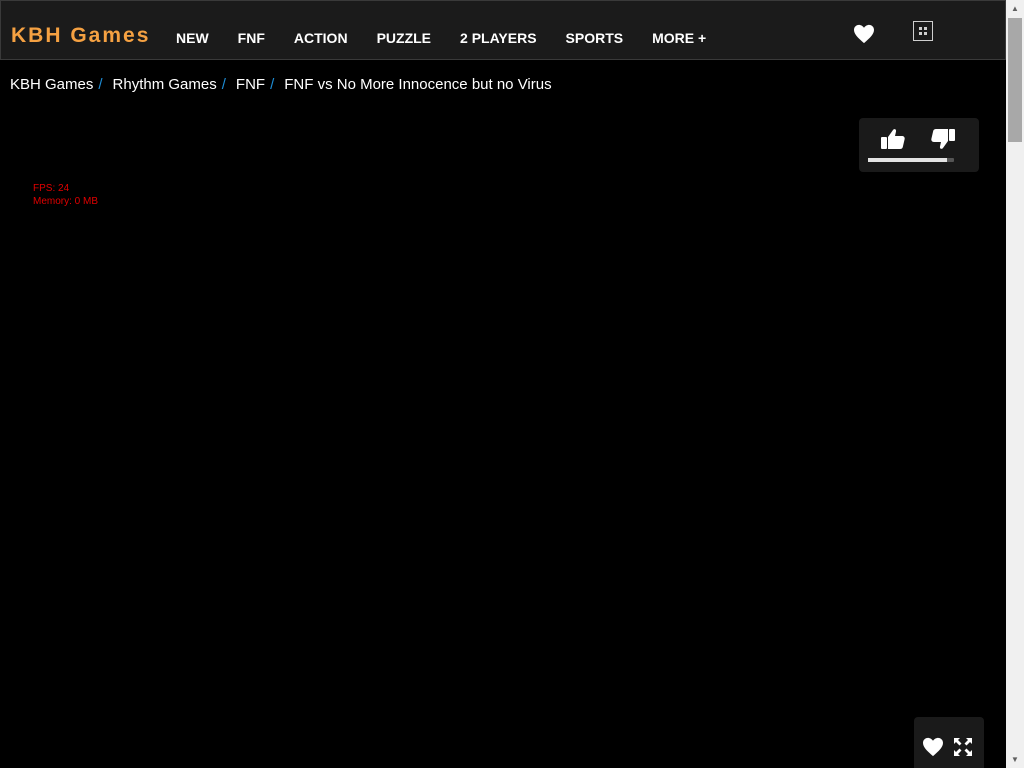  I want to click on site-logo: KBH Games, so click(80, 36).